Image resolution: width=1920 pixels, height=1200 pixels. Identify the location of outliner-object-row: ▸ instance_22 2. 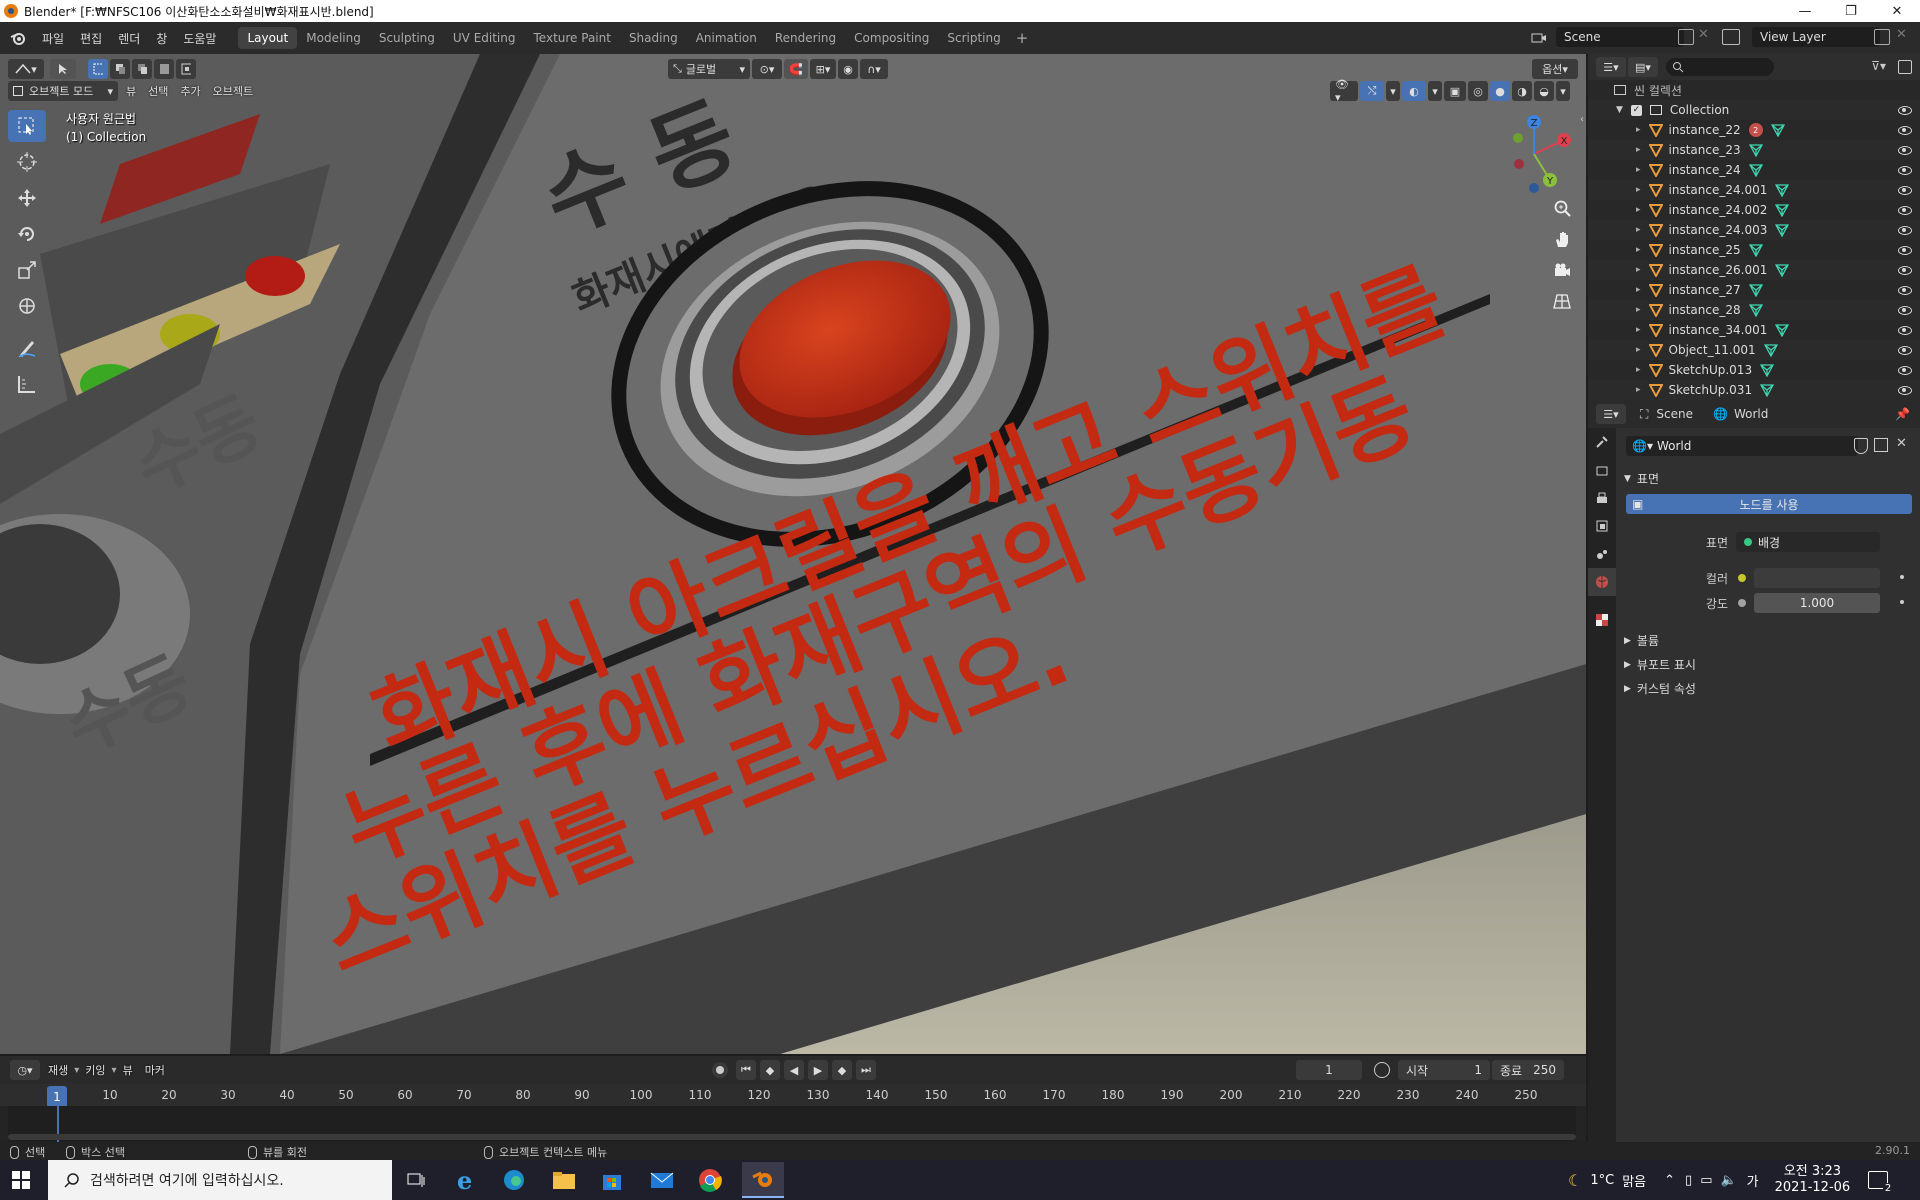
(1754, 130).